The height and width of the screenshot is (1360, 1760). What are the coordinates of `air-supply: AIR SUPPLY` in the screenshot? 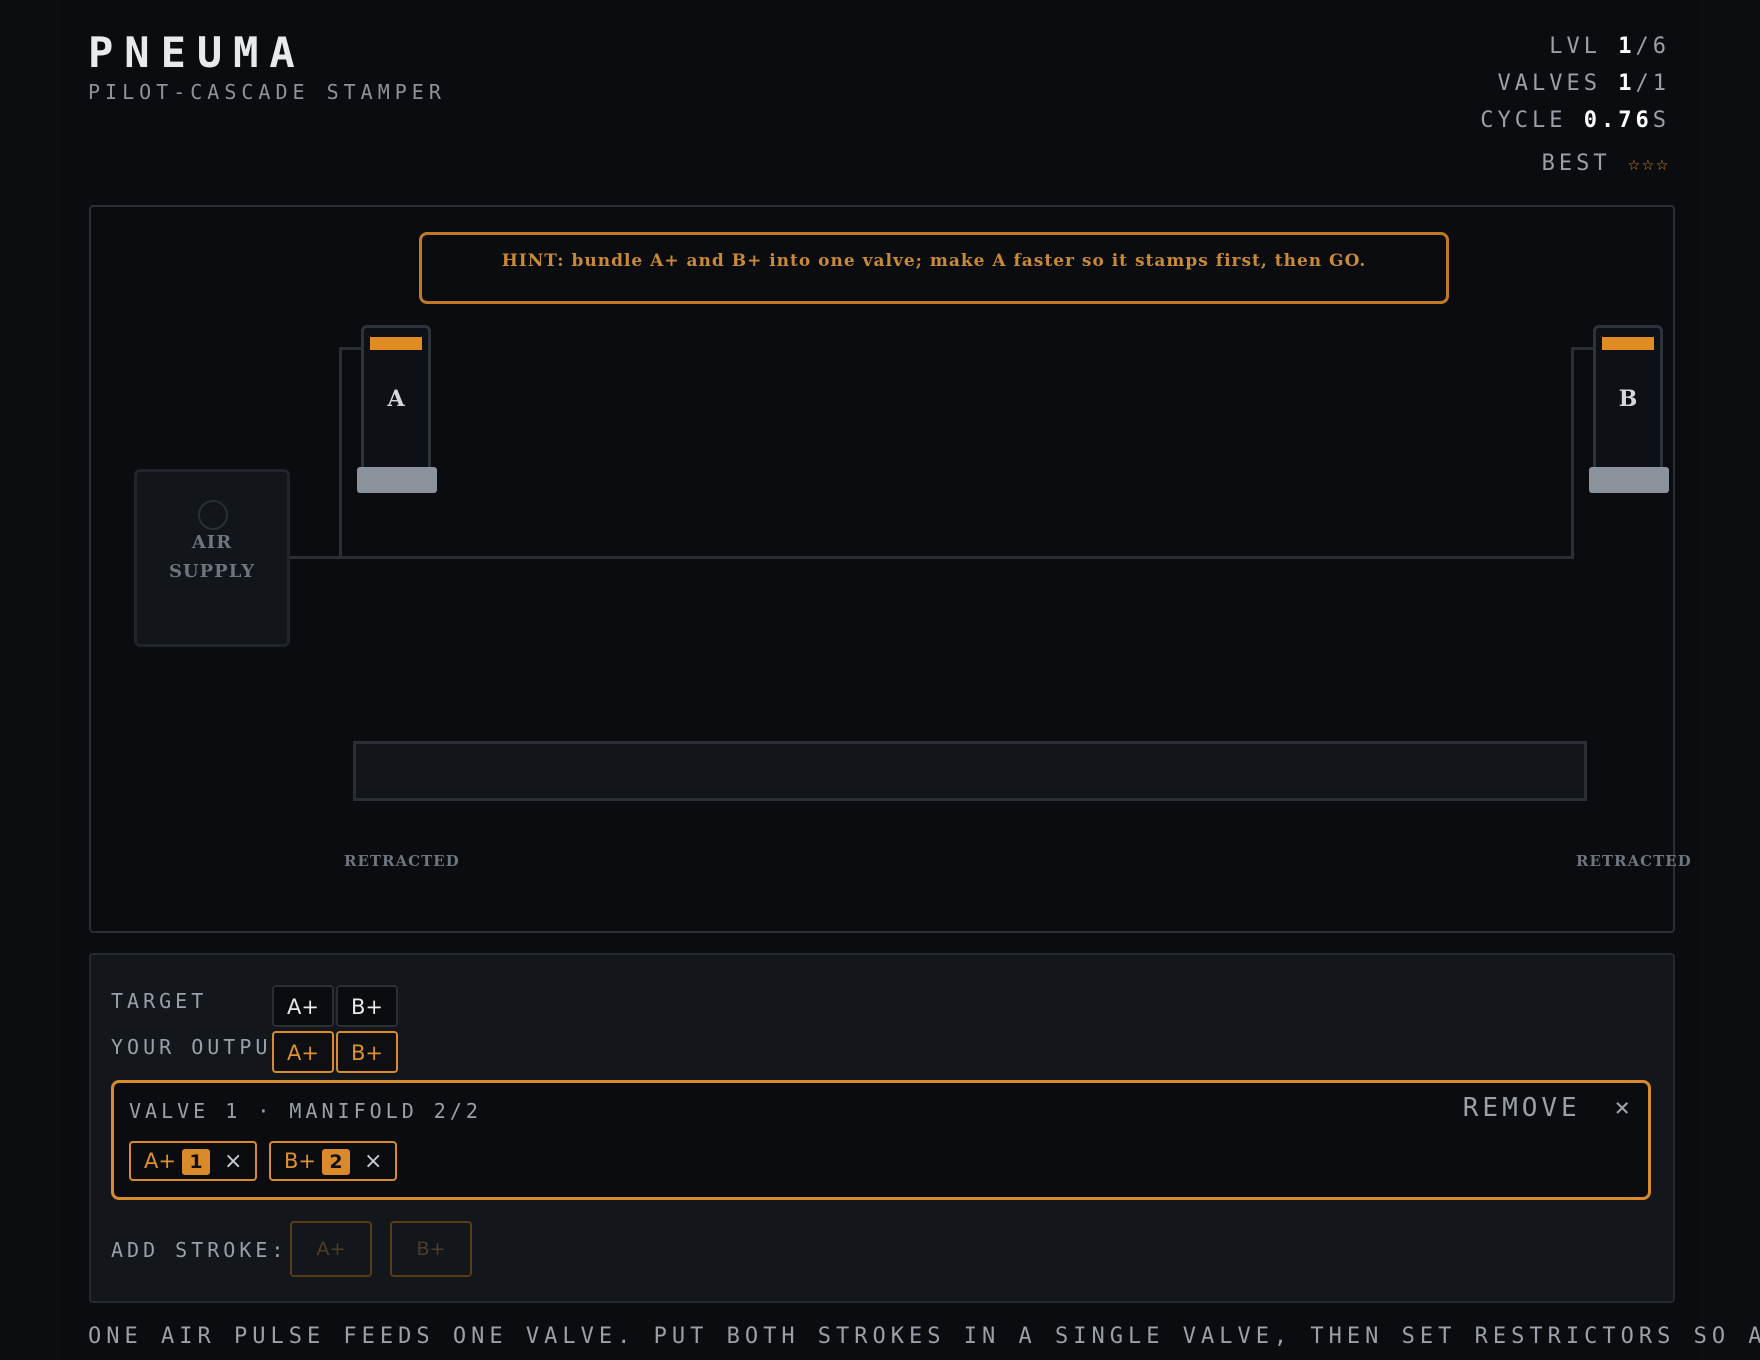 It's located at (212, 558).